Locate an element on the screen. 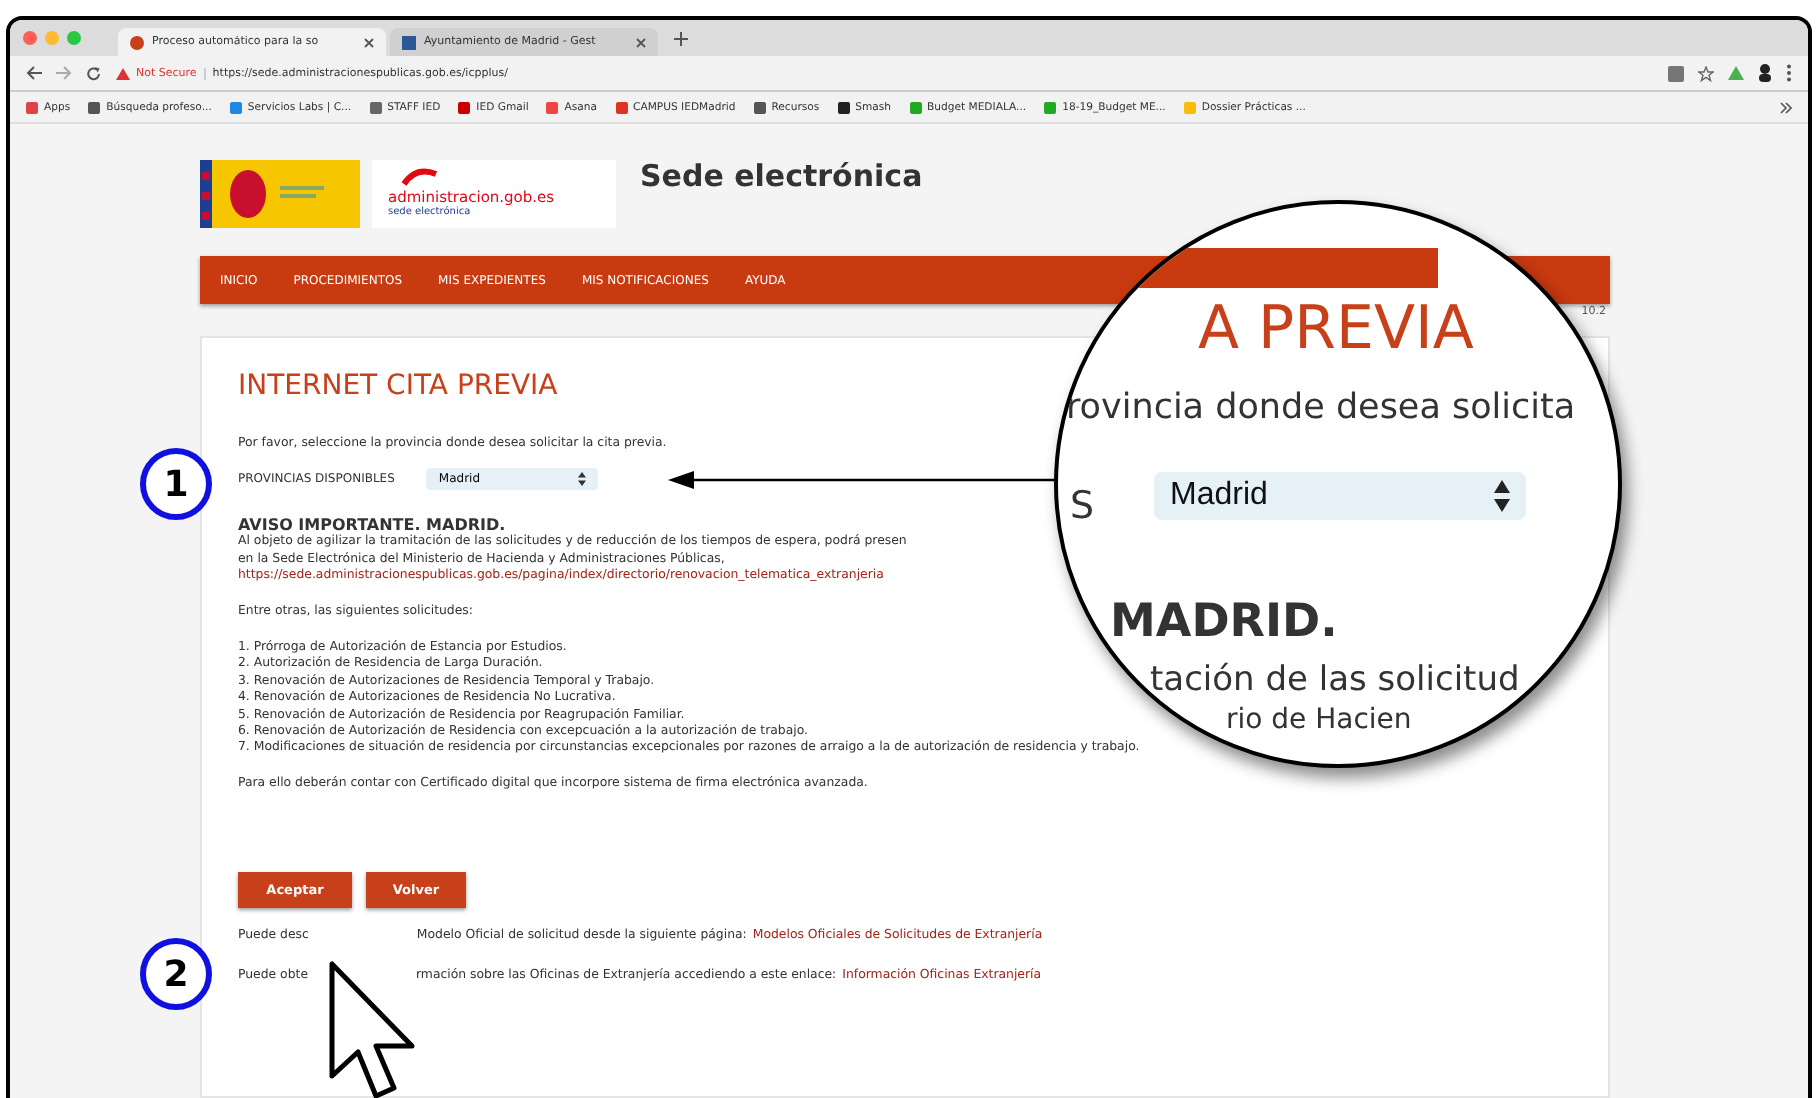  site-title: Sede electrónica is located at coordinates (781, 176).